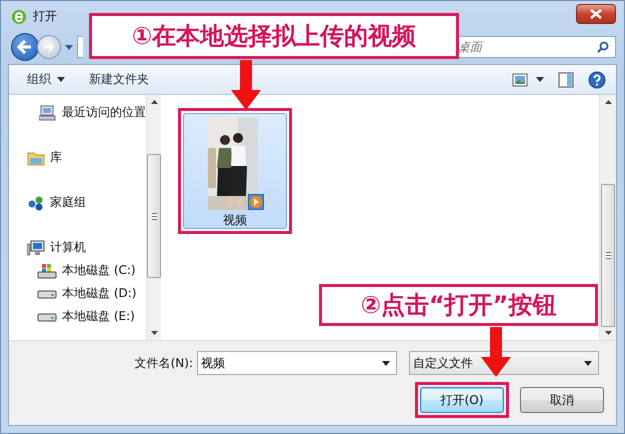 This screenshot has height=434, width=625. Describe the element at coordinates (46, 79) in the screenshot. I see `organize-menu-button: 组织` at that location.